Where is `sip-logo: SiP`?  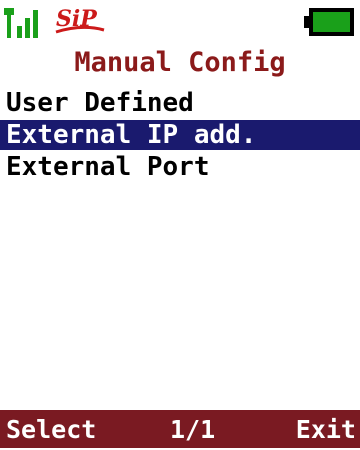
sip-logo: SiP is located at coordinates (80, 20).